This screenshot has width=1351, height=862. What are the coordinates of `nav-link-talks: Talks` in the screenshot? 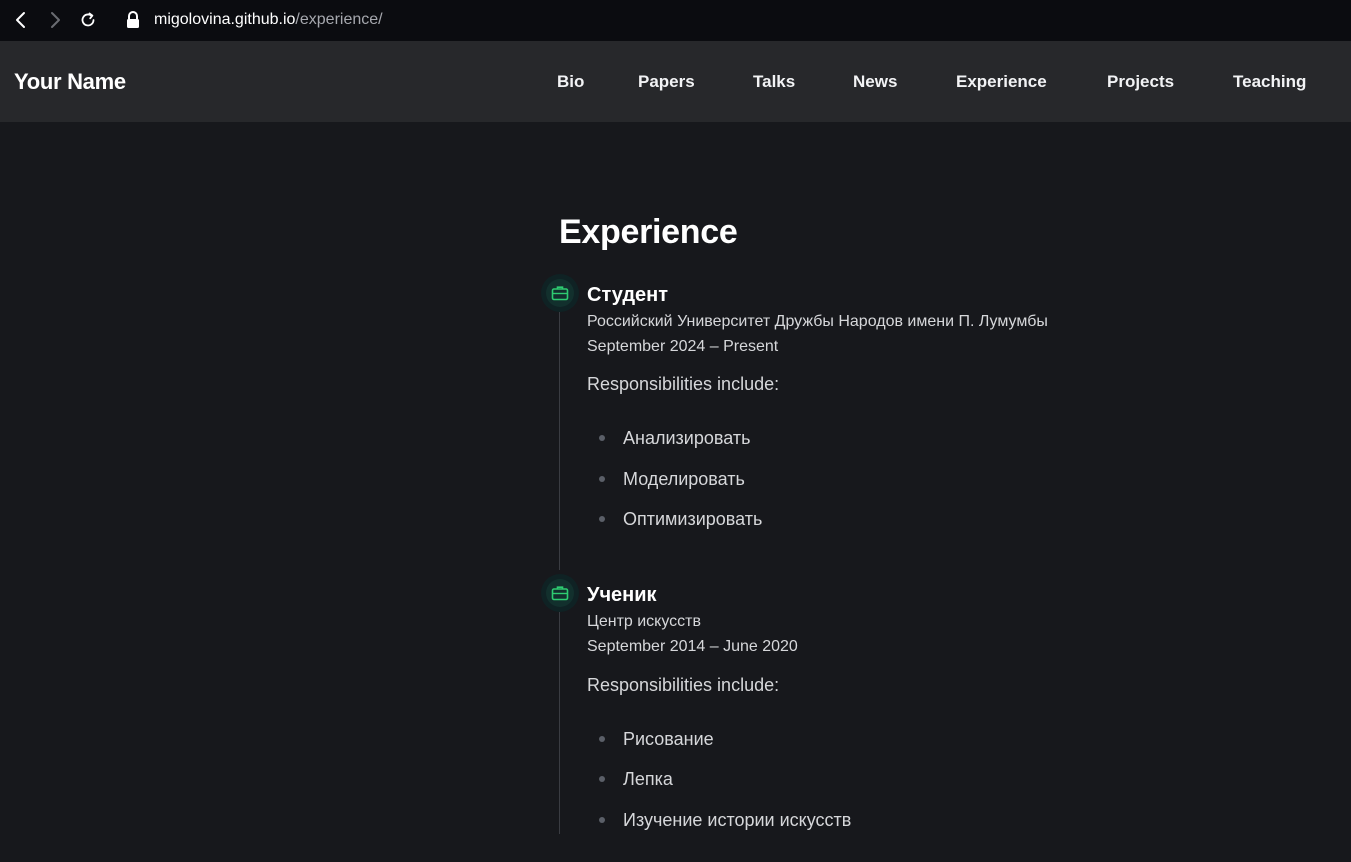 It's located at (774, 82).